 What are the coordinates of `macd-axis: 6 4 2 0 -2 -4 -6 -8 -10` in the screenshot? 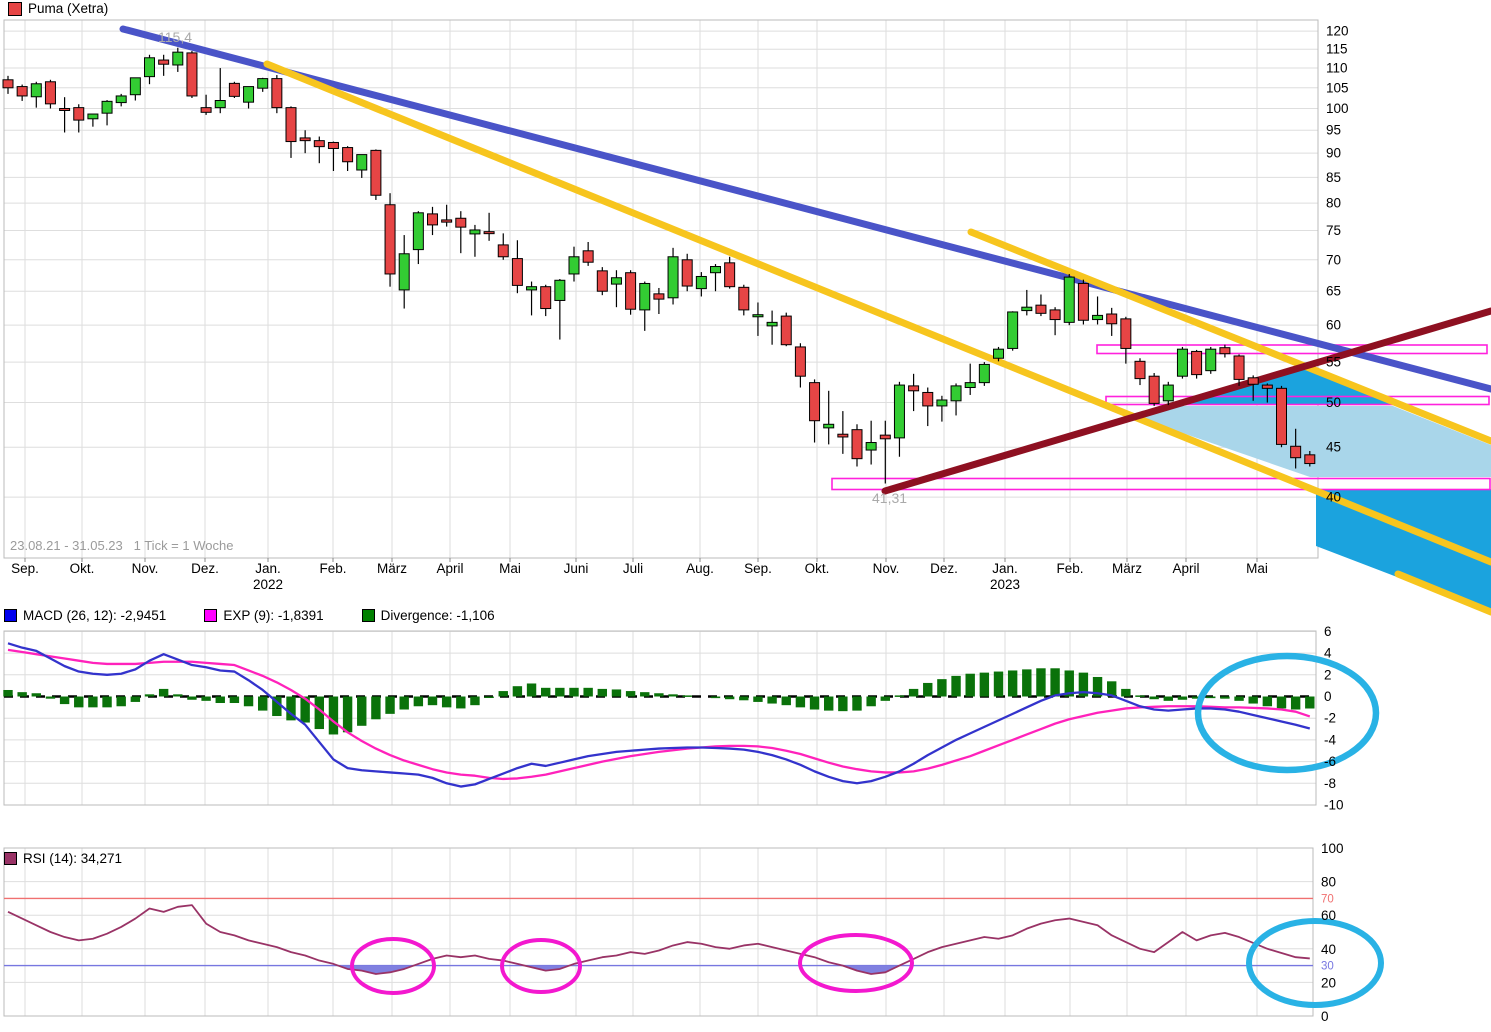 It's located at (1334, 718).